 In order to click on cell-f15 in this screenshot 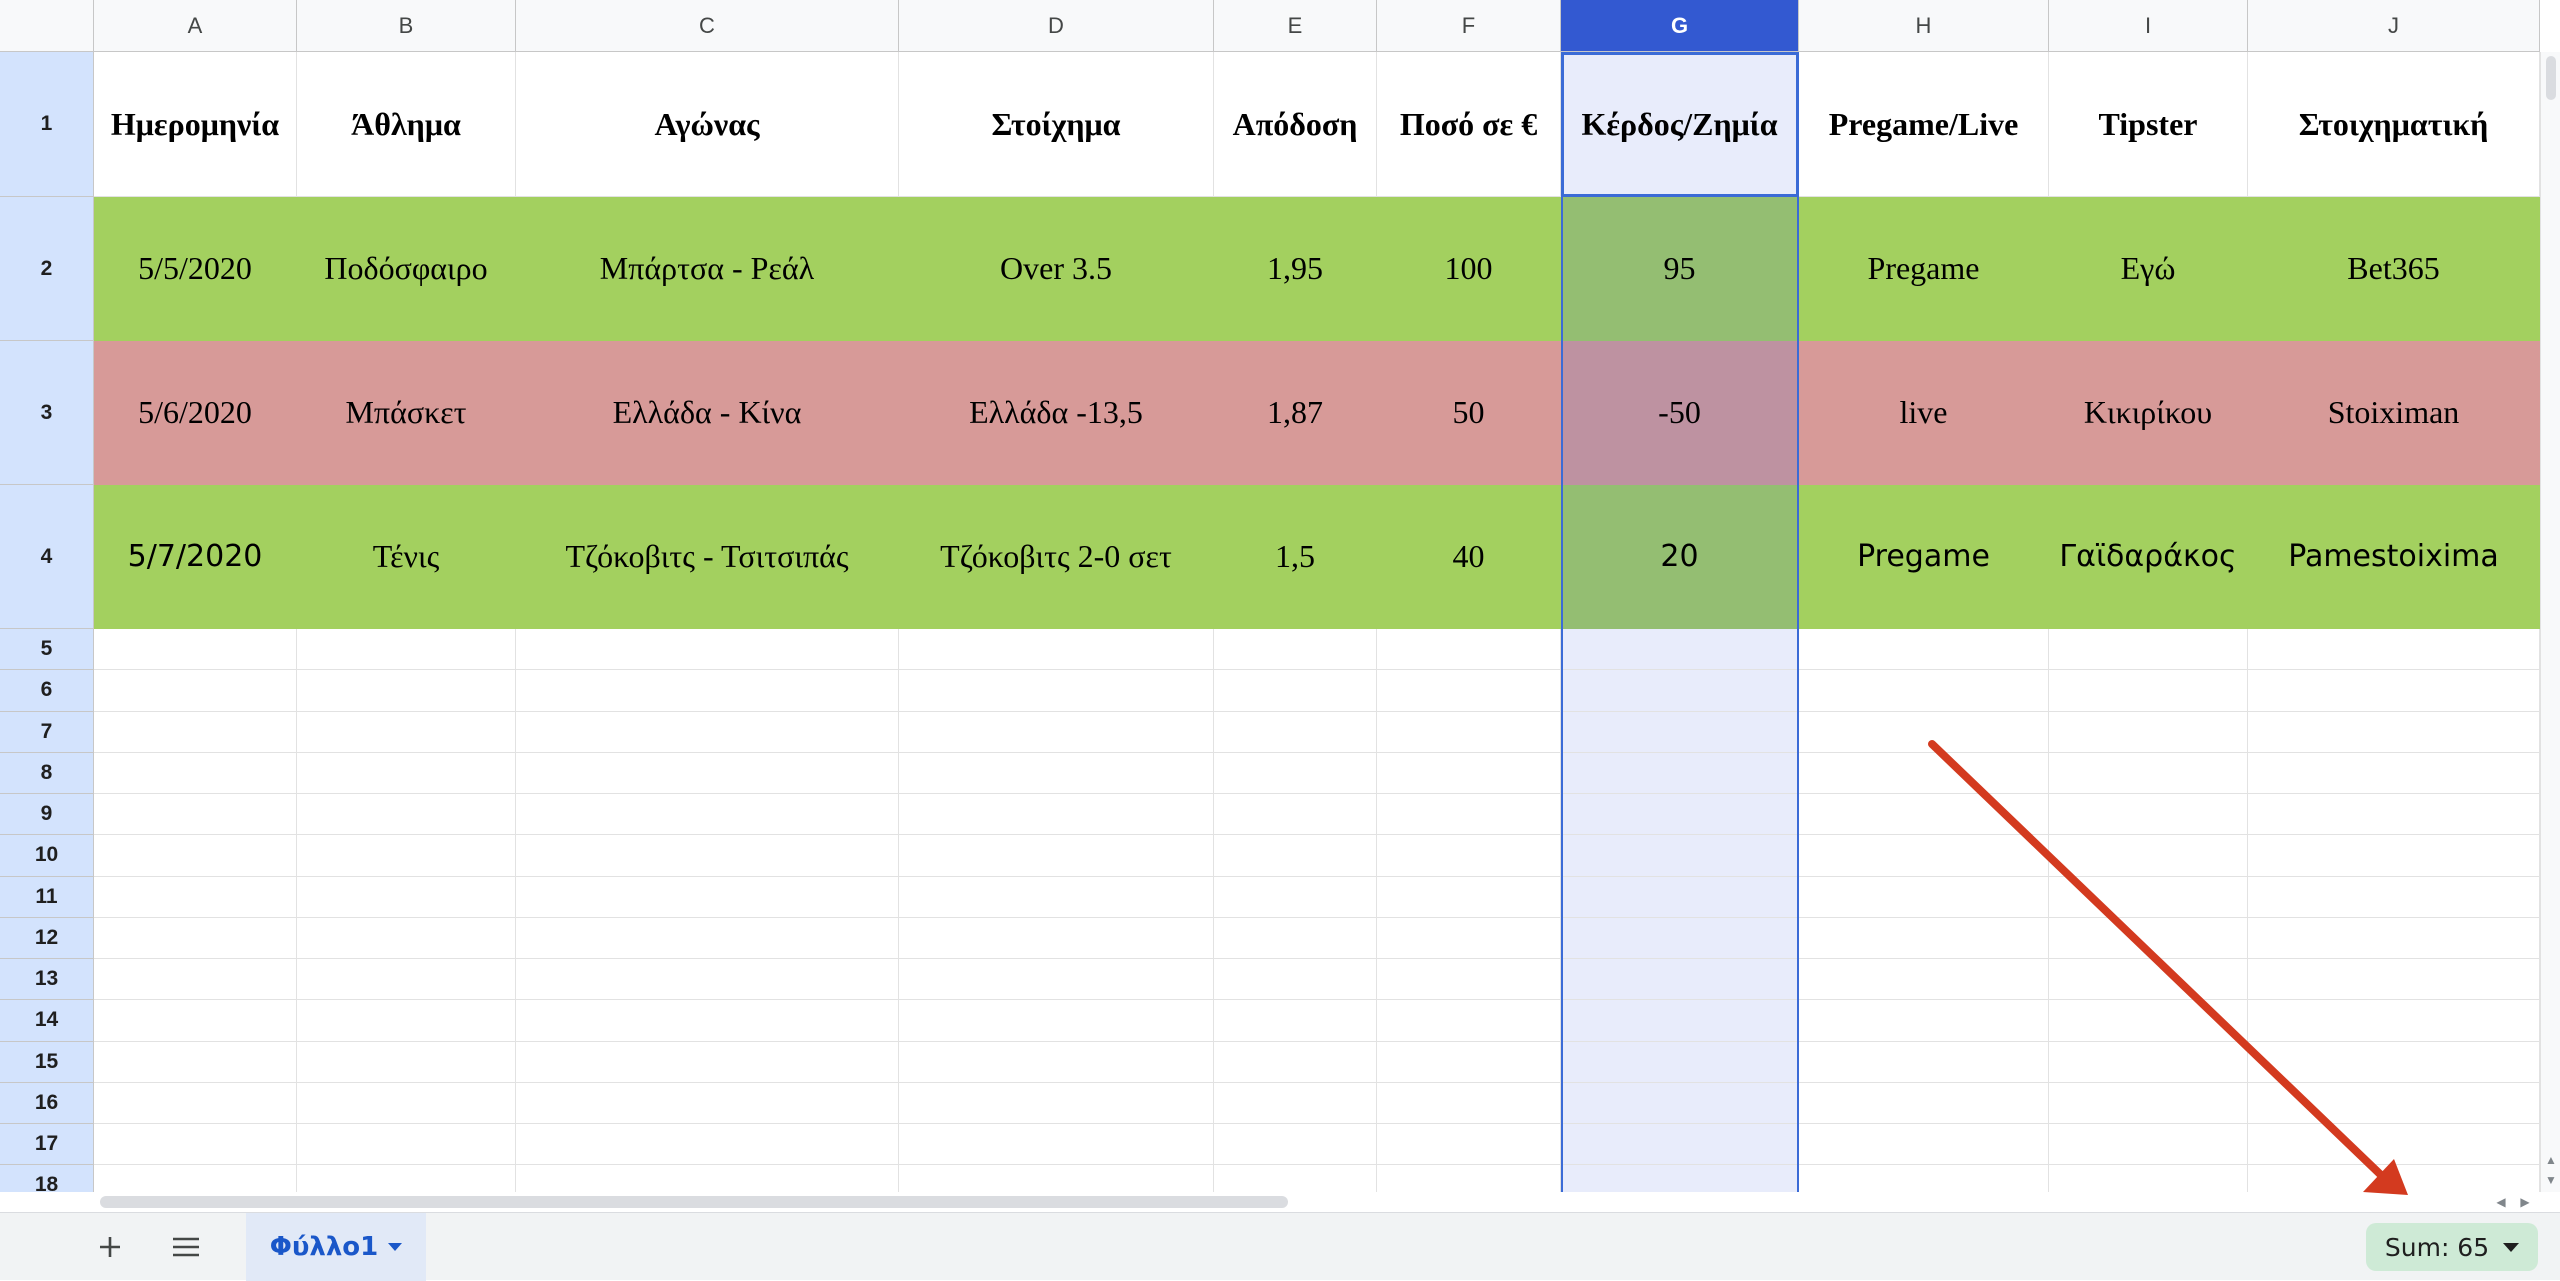, I will do `click(1469, 1062)`.